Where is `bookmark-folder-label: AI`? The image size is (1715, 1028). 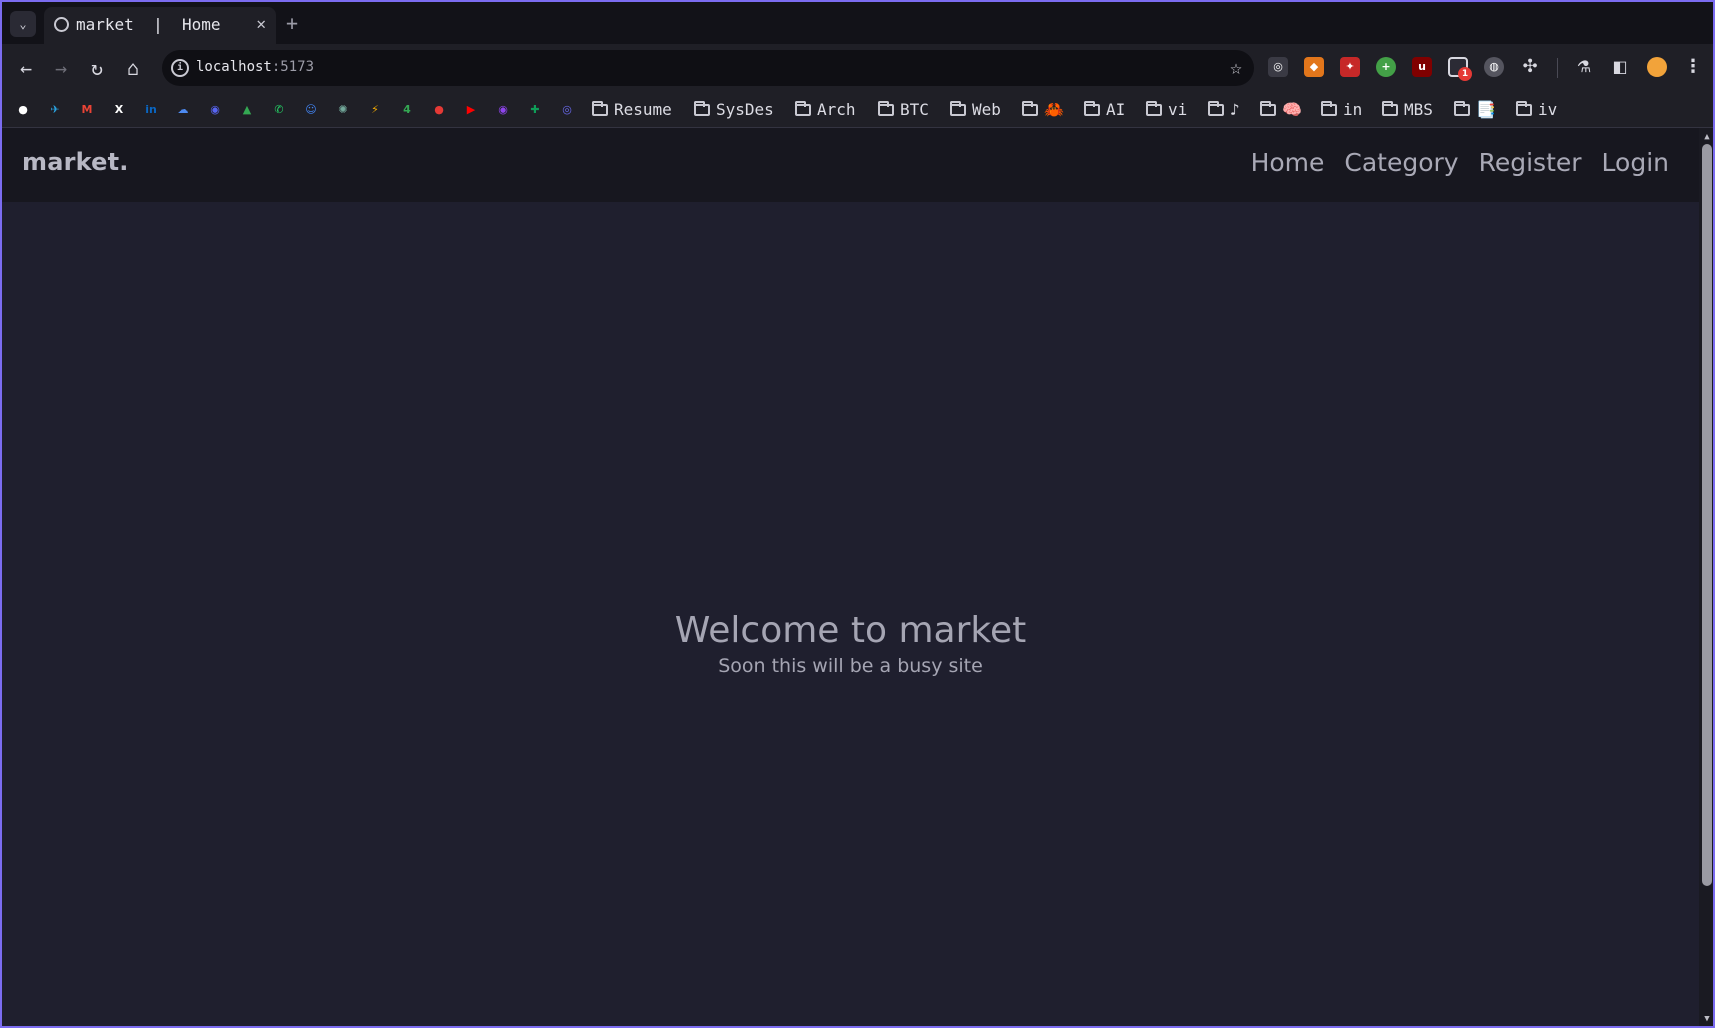
bookmark-folder-label: AI is located at coordinates (1116, 109).